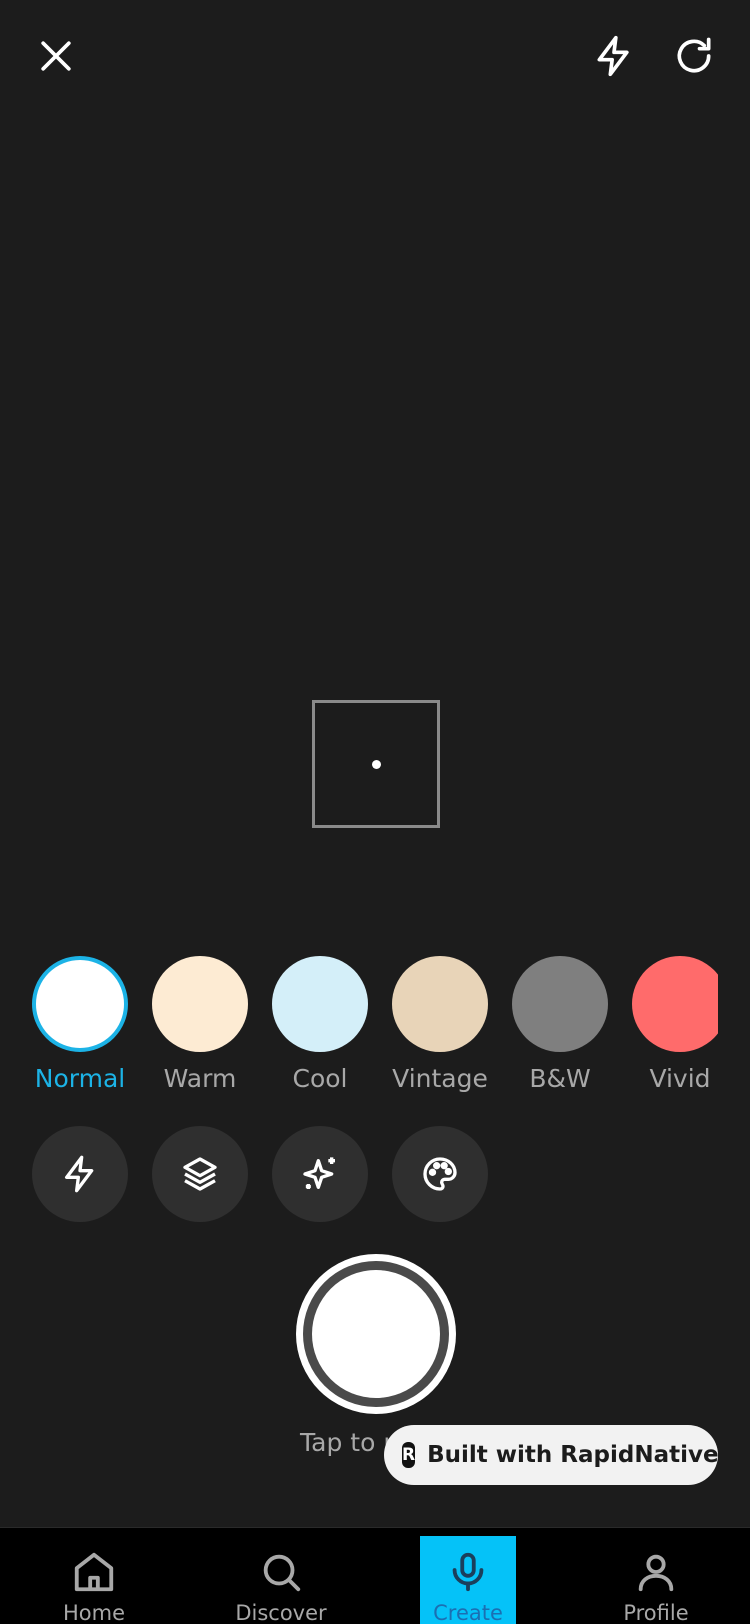 The height and width of the screenshot is (1624, 750). I want to click on filter-label: Vintage, so click(440, 1078).